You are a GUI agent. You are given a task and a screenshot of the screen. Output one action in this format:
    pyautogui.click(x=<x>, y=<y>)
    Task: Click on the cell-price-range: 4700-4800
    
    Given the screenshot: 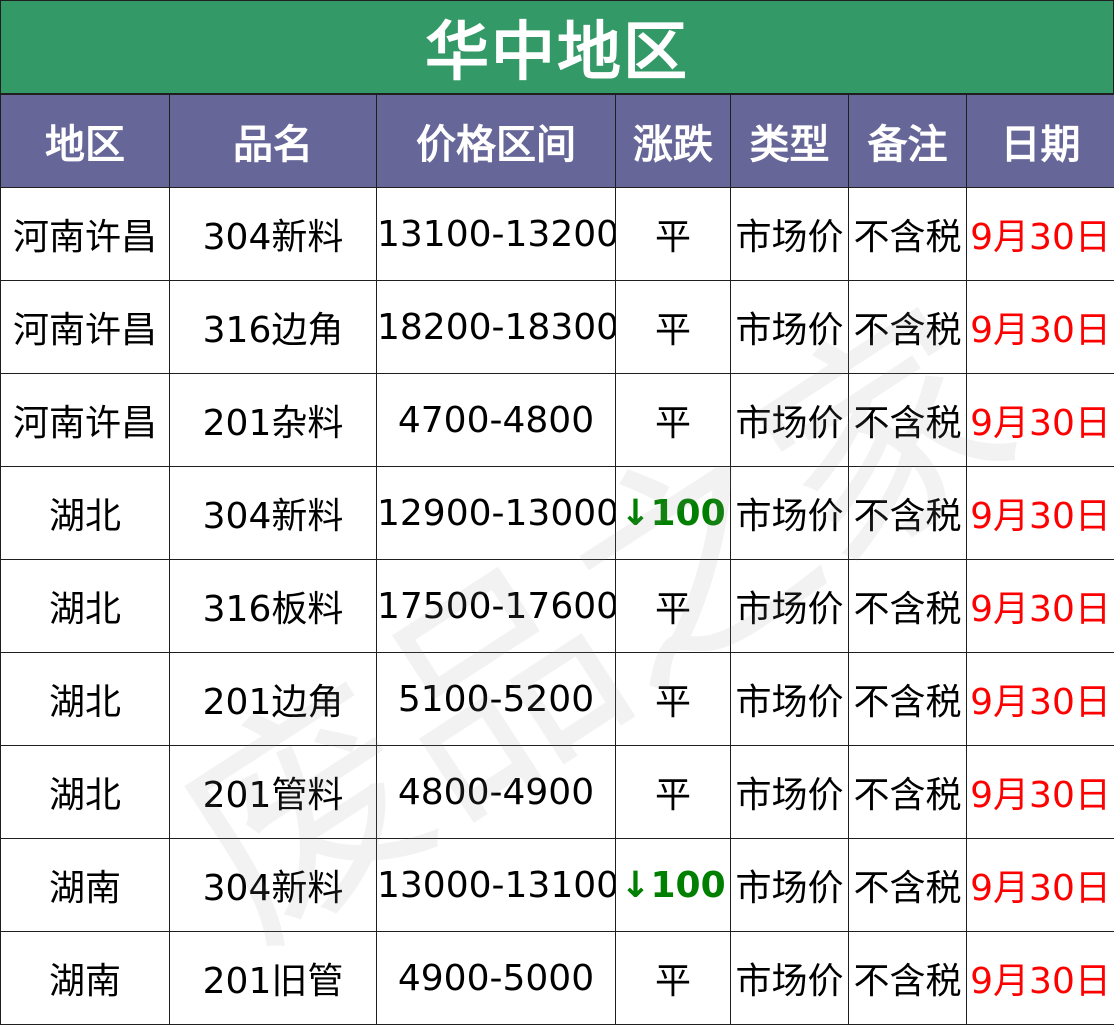 What is the action you would take?
    pyautogui.click(x=496, y=420)
    